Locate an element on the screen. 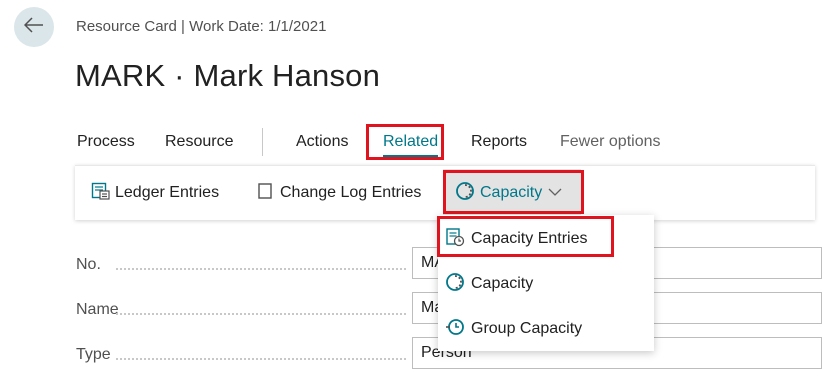 The height and width of the screenshot is (372, 825). active-tab-underline is located at coordinates (411, 156).